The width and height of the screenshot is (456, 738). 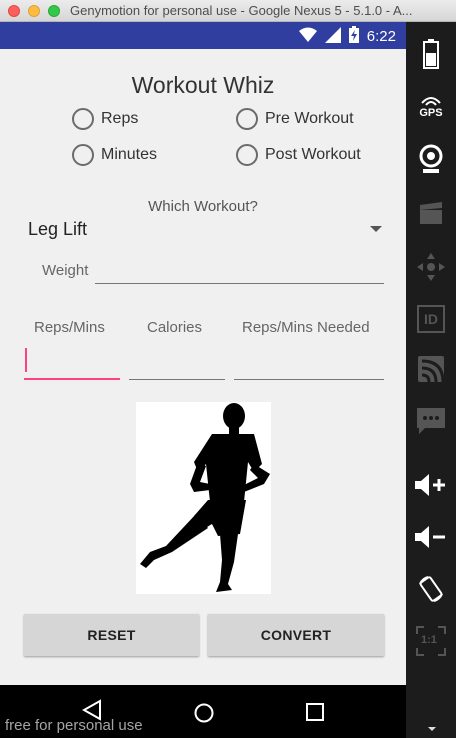 I want to click on reset-button: RESET, so click(x=111, y=635).